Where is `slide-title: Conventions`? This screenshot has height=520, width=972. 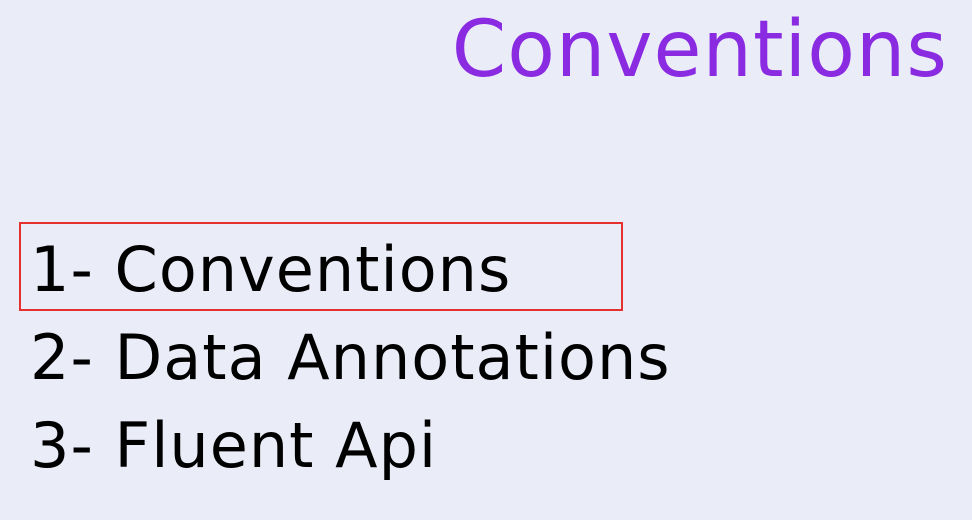 slide-title: Conventions is located at coordinates (699, 50).